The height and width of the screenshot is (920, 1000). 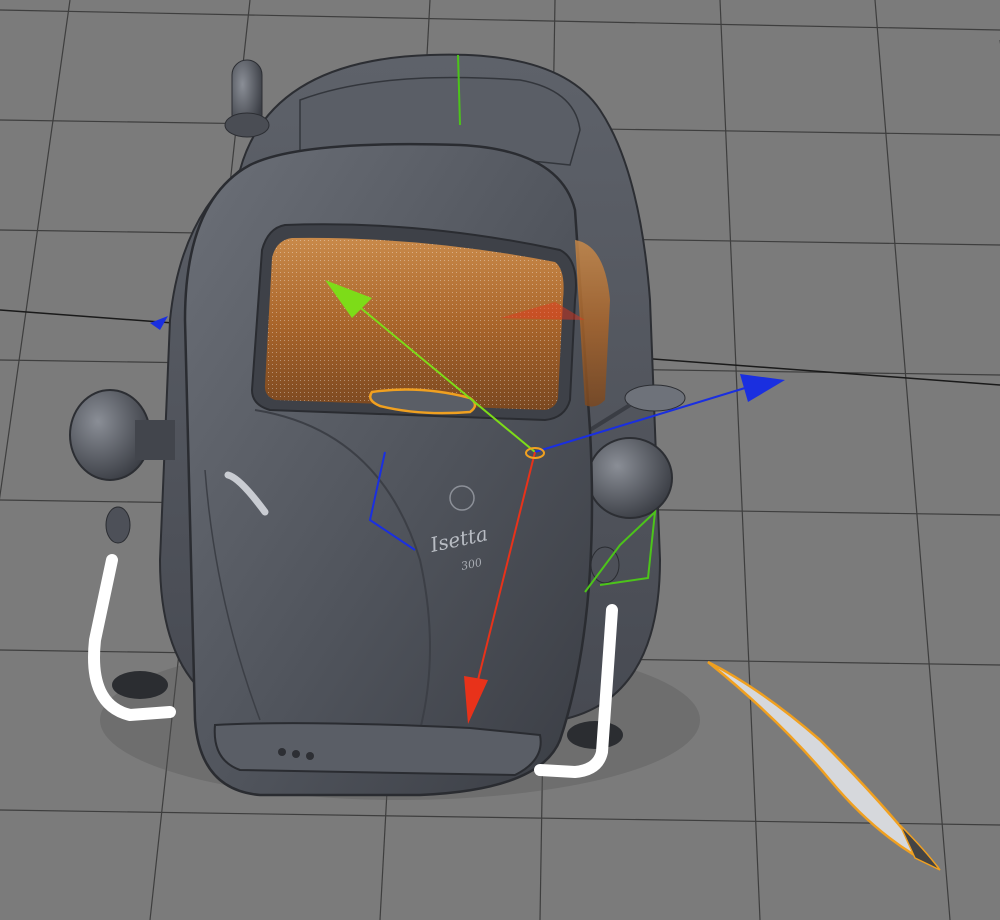 I want to click on front-apron, so click(x=377, y=749).